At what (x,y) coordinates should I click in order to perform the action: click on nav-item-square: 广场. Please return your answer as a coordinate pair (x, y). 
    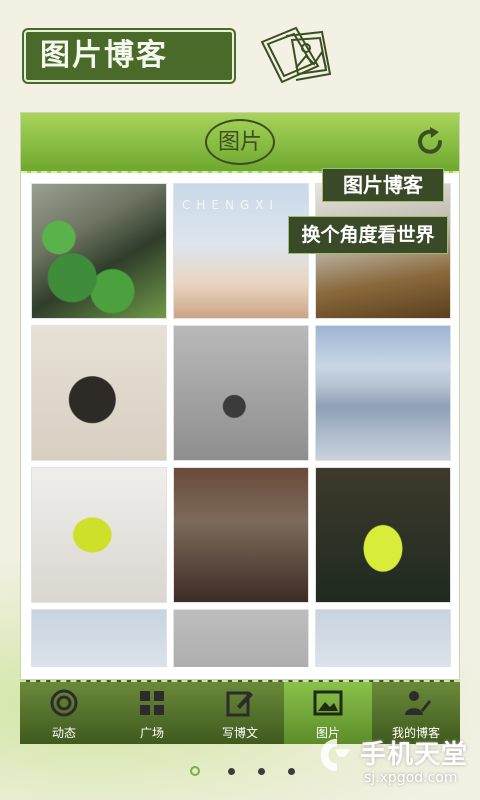
    Looking at the image, I should click on (152, 713).